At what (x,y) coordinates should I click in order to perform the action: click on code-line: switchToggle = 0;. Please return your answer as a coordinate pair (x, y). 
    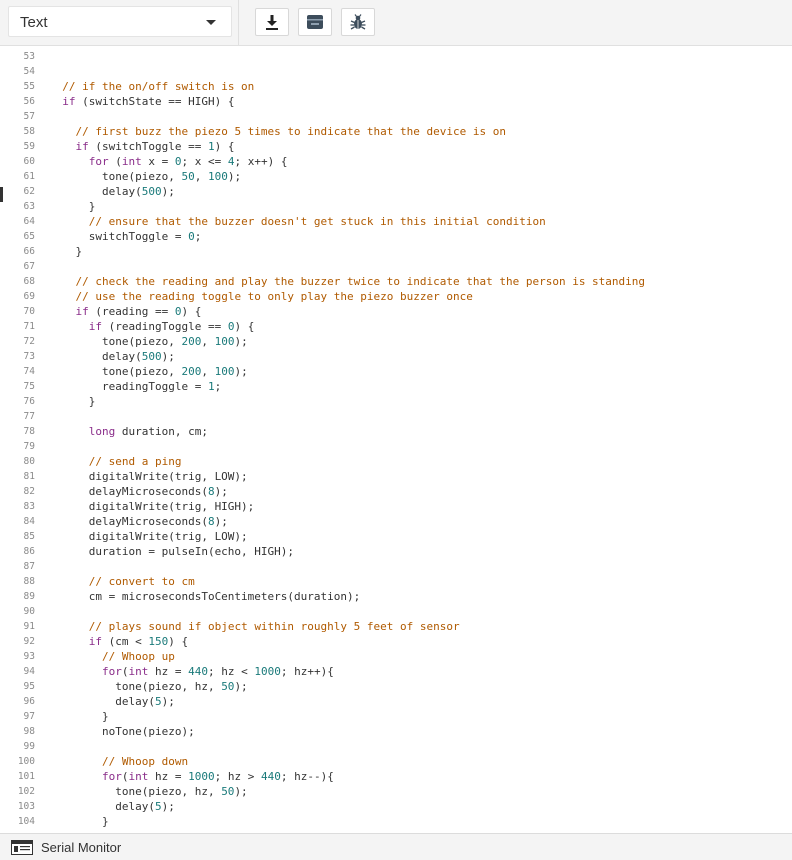
    Looking at the image, I should click on (125, 236).